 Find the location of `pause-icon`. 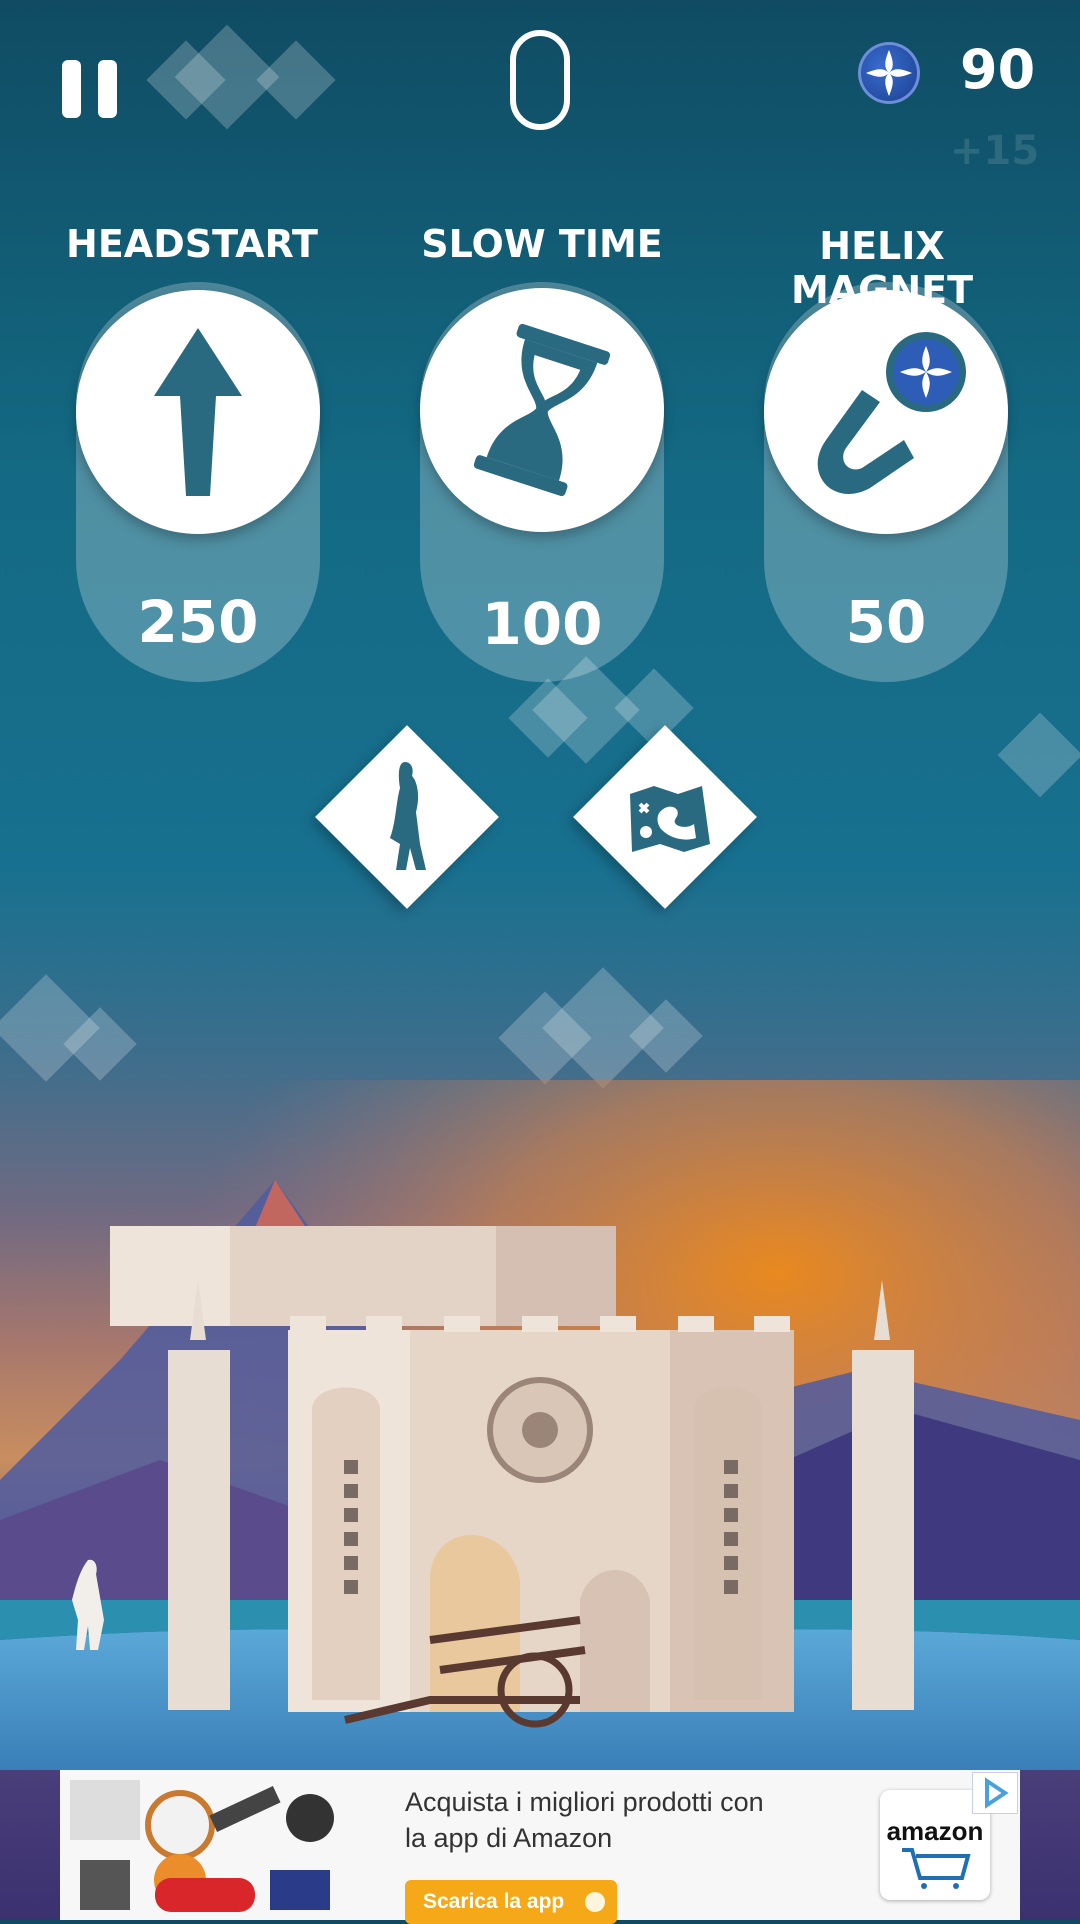

pause-icon is located at coordinates (71, 89).